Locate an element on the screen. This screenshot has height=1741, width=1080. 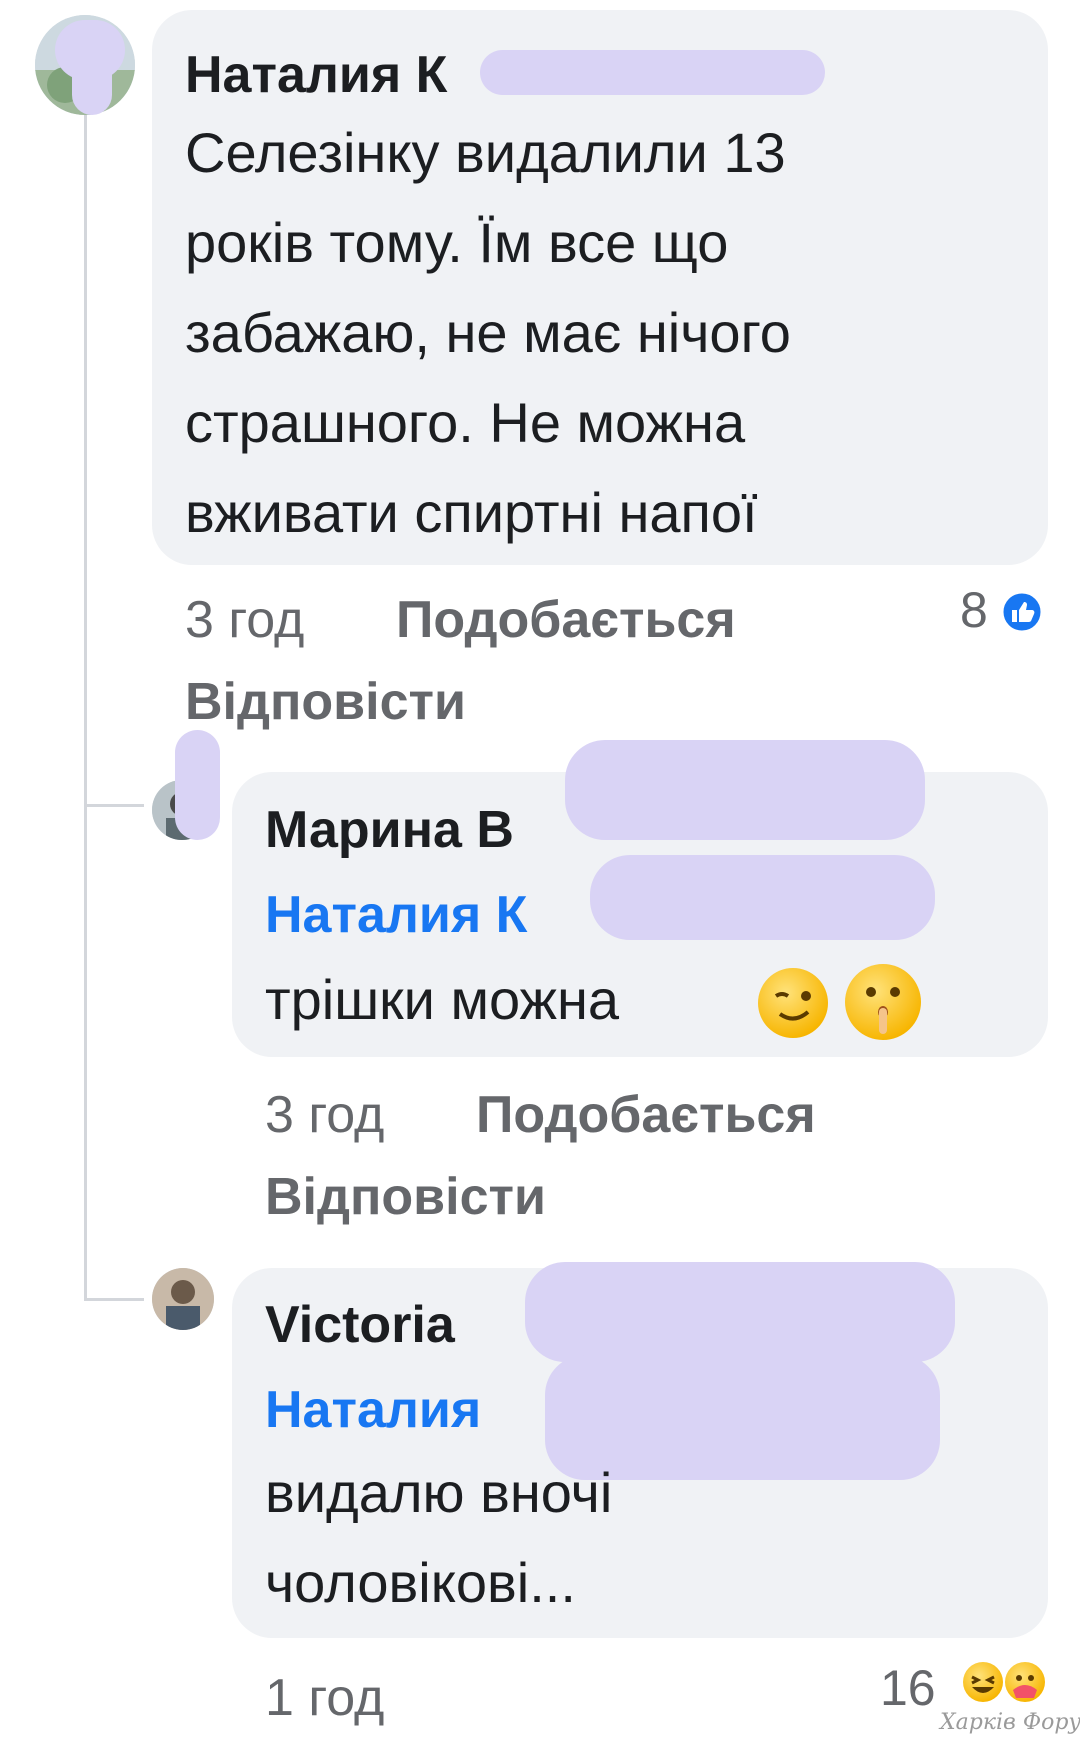
avatar-photo is located at coordinates (183, 1299).